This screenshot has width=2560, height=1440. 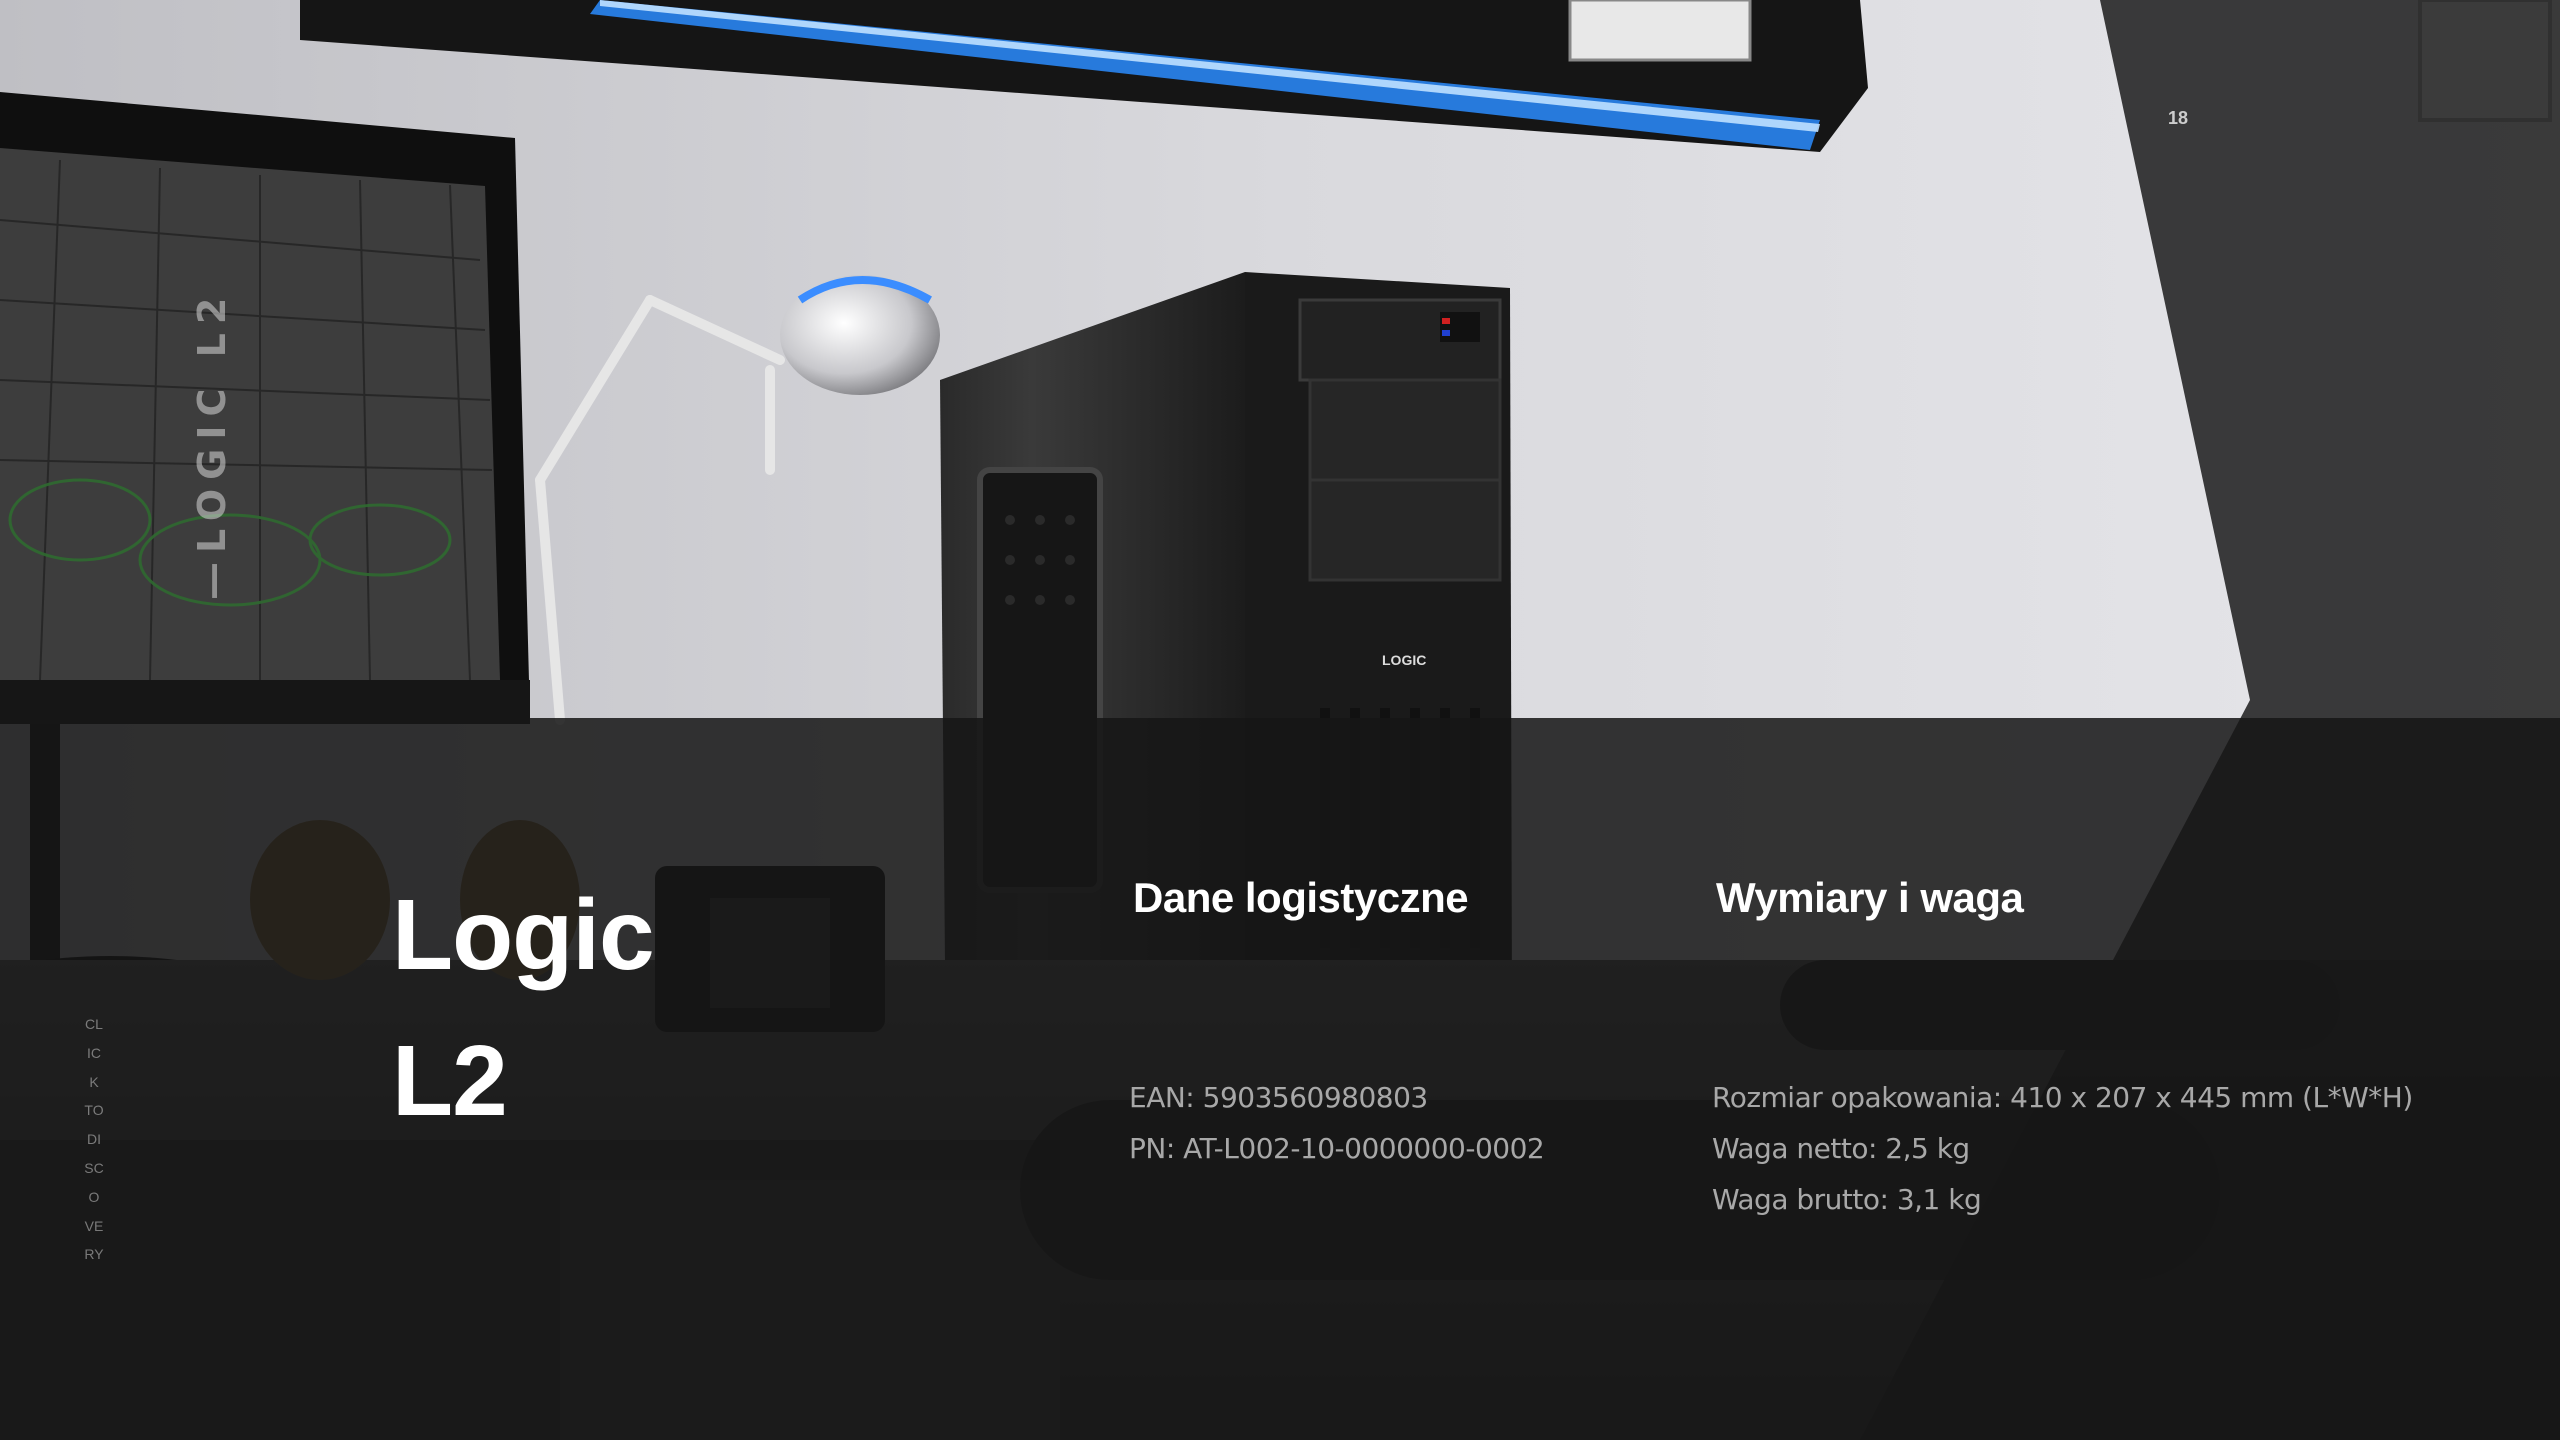 What do you see at coordinates (1404, 660) in the screenshot?
I see `case-logo: LOGIC` at bounding box center [1404, 660].